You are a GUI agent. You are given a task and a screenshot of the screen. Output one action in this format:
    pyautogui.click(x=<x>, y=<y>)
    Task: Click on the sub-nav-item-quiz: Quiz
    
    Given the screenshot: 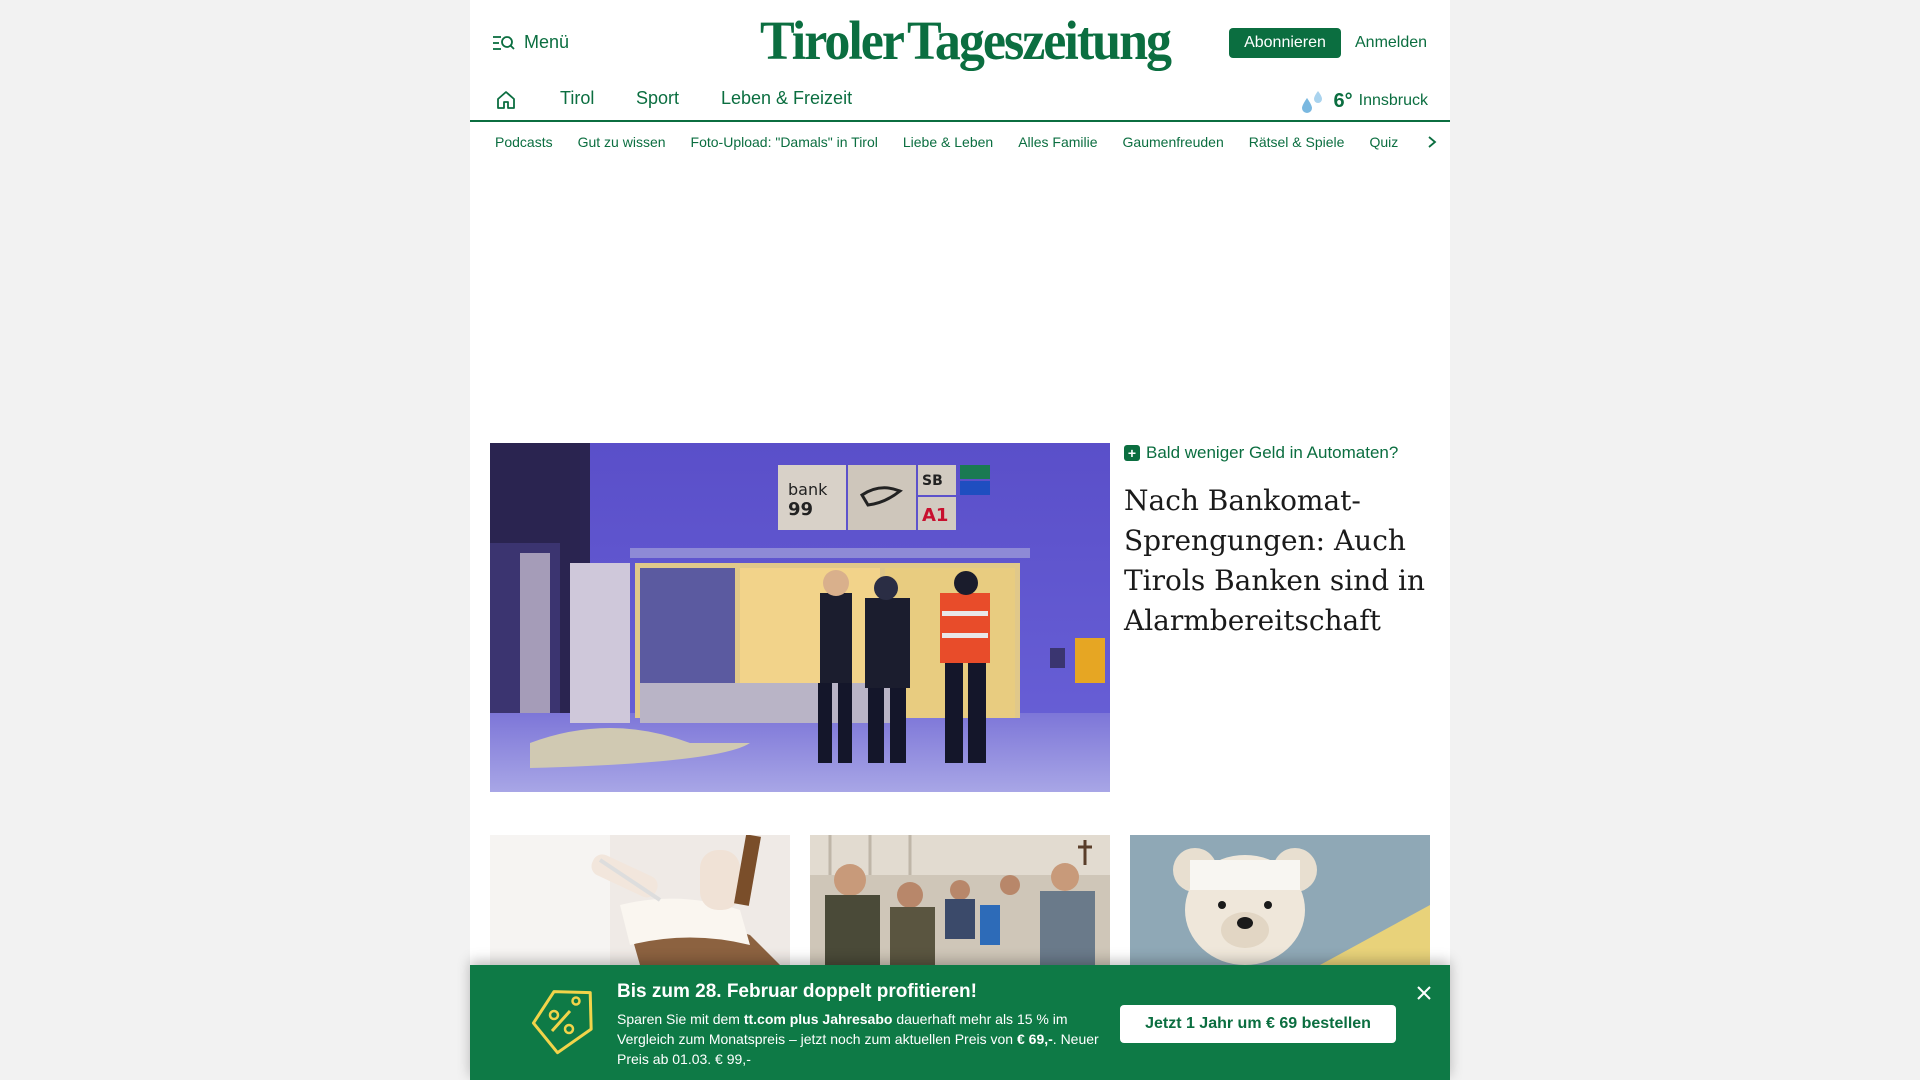 What is the action you would take?
    pyautogui.click(x=1383, y=142)
    